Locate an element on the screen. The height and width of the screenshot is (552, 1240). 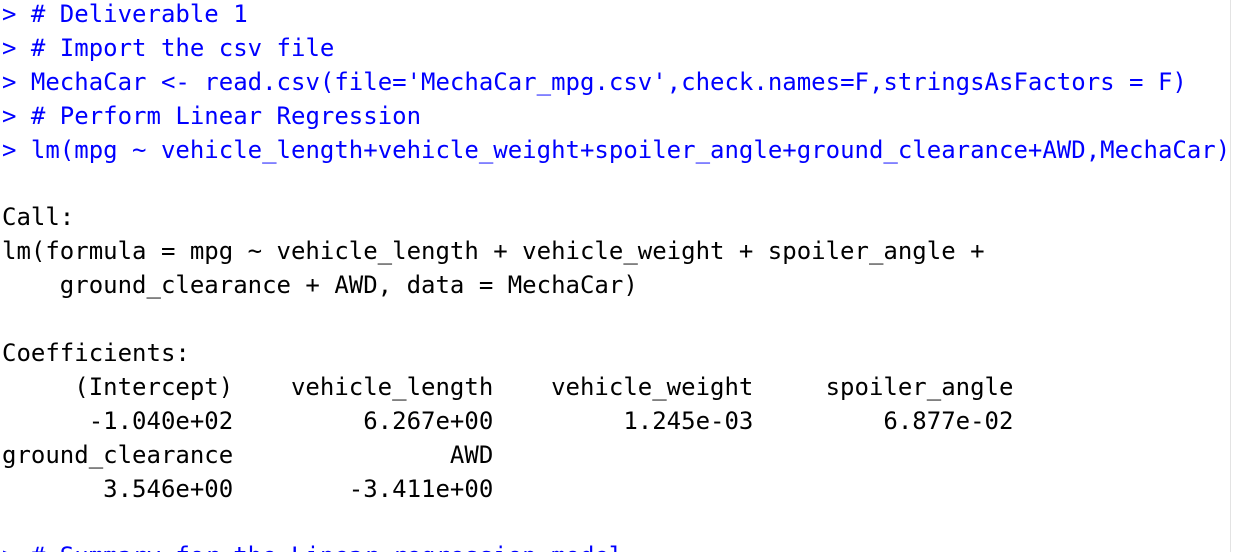
command-text: # Perform Linear Regression is located at coordinates (226, 116).